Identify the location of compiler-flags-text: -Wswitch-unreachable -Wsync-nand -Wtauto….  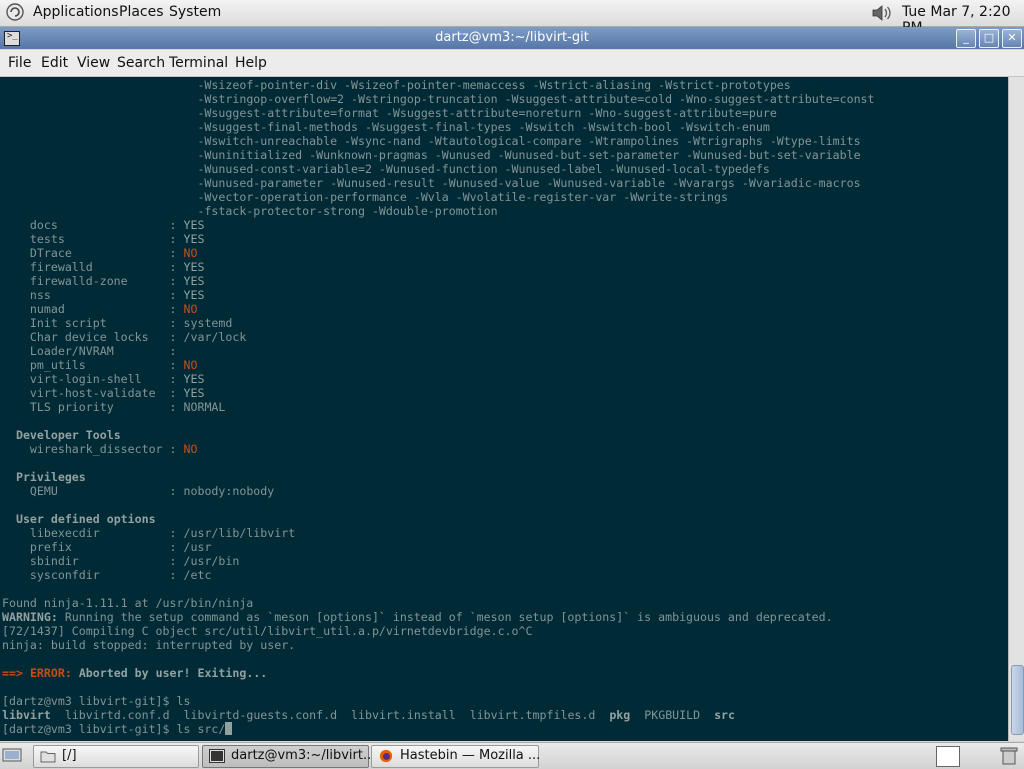
(529, 141).